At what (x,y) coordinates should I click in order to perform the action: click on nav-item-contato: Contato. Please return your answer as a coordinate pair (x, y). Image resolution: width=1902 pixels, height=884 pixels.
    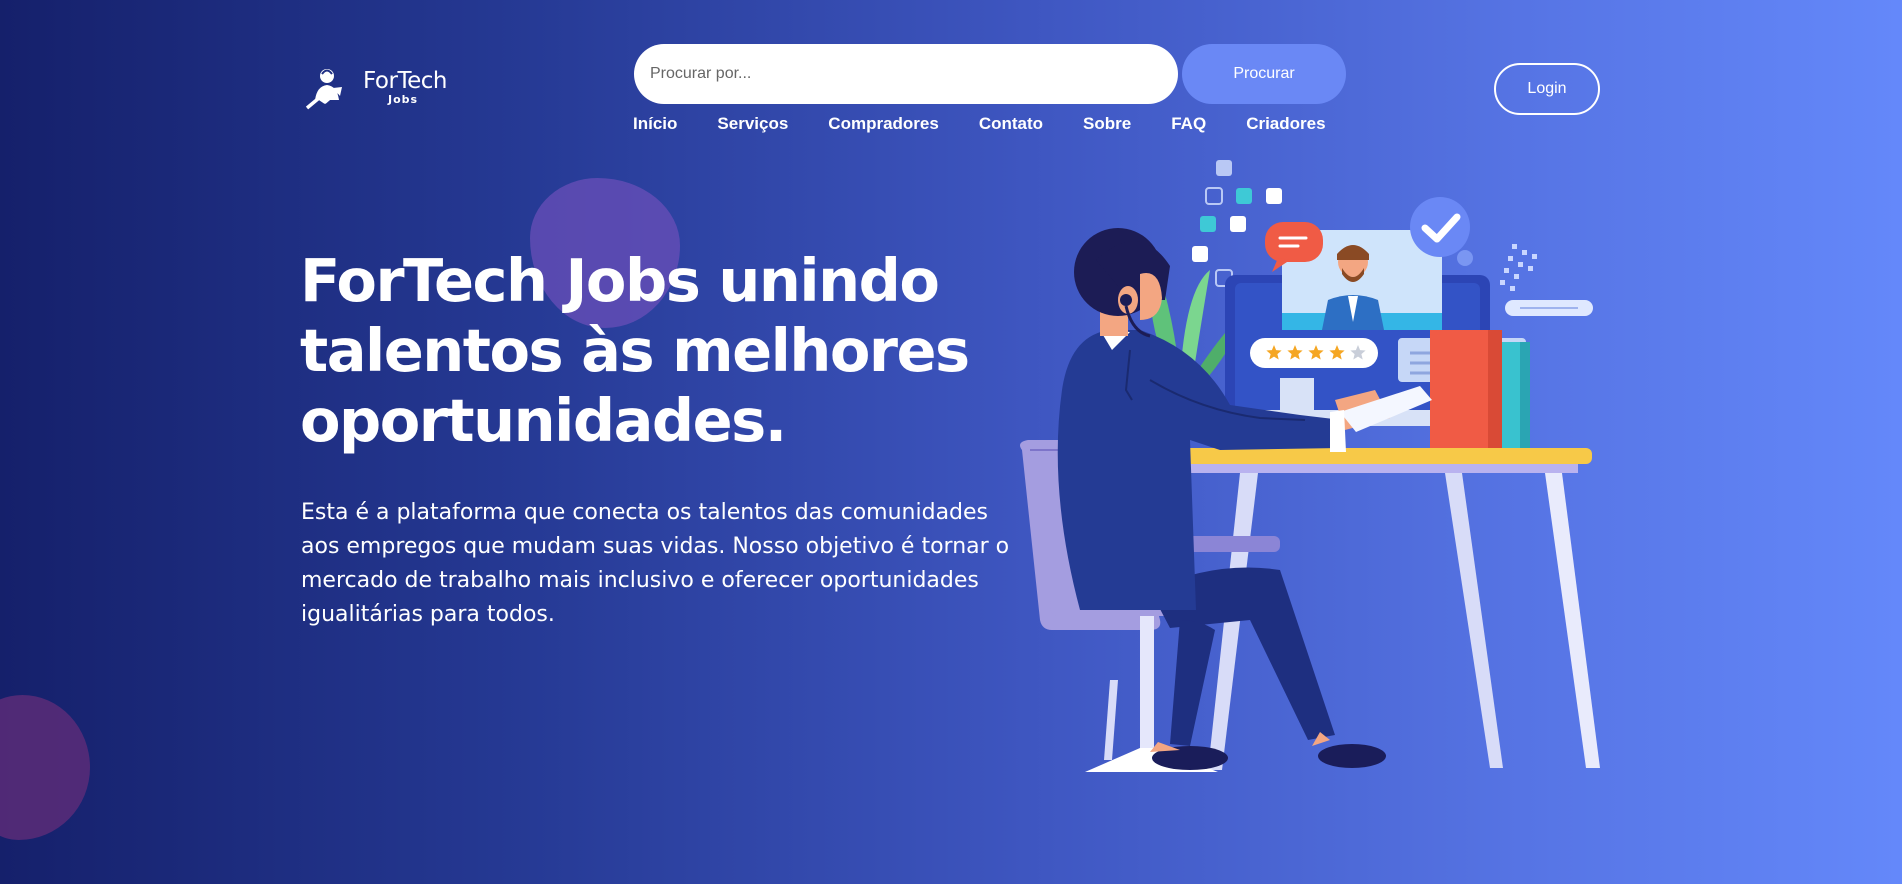
    Looking at the image, I should click on (1011, 126).